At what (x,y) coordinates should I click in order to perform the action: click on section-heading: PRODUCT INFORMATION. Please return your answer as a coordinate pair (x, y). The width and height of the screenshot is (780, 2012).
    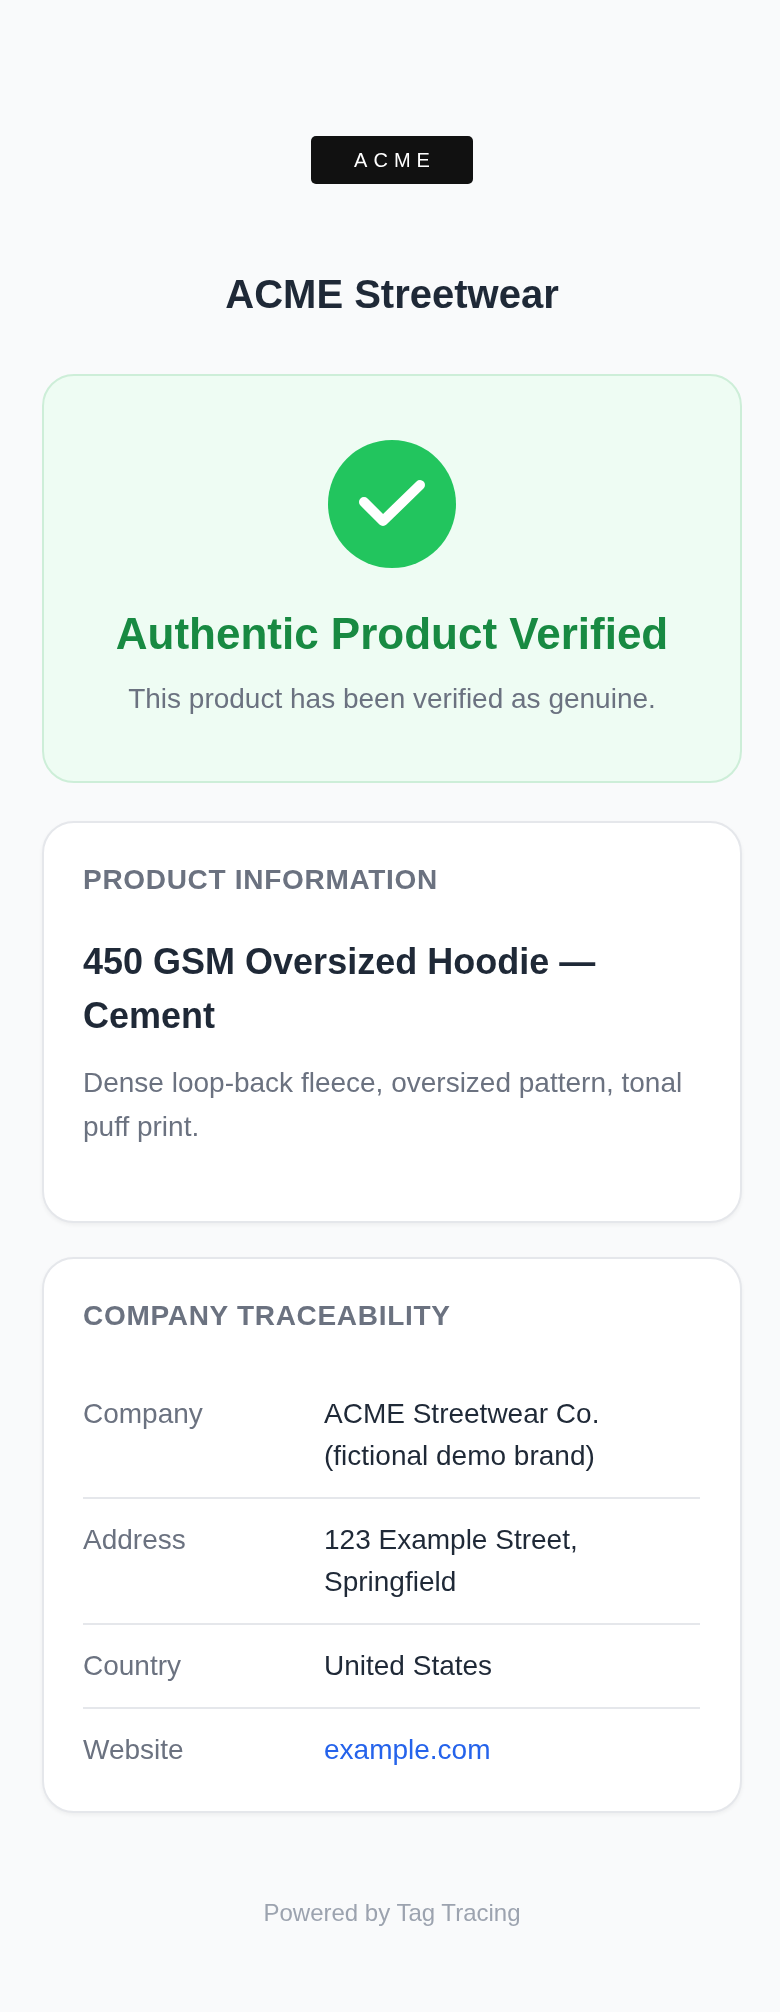
    Looking at the image, I should click on (260, 879).